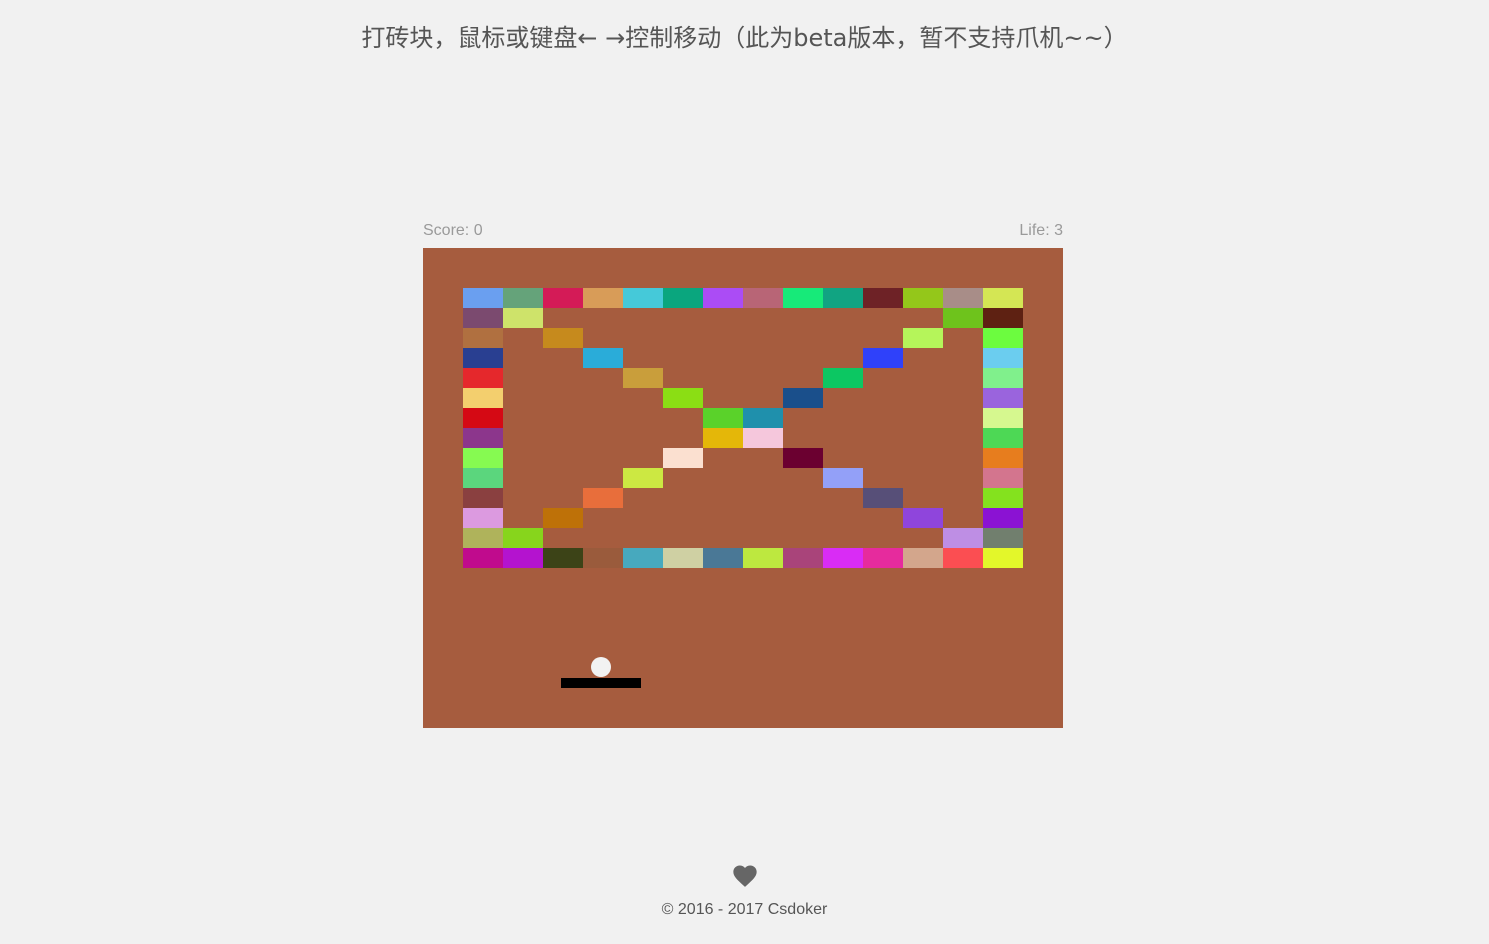  I want to click on heart-icon, so click(745, 876).